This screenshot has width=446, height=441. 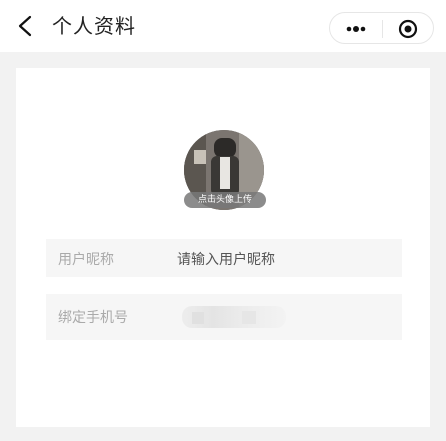 I want to click on nickname-input: 请输入用户昵称, so click(x=226, y=259).